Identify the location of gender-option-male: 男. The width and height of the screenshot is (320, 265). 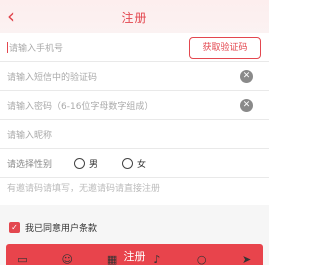
(86, 163).